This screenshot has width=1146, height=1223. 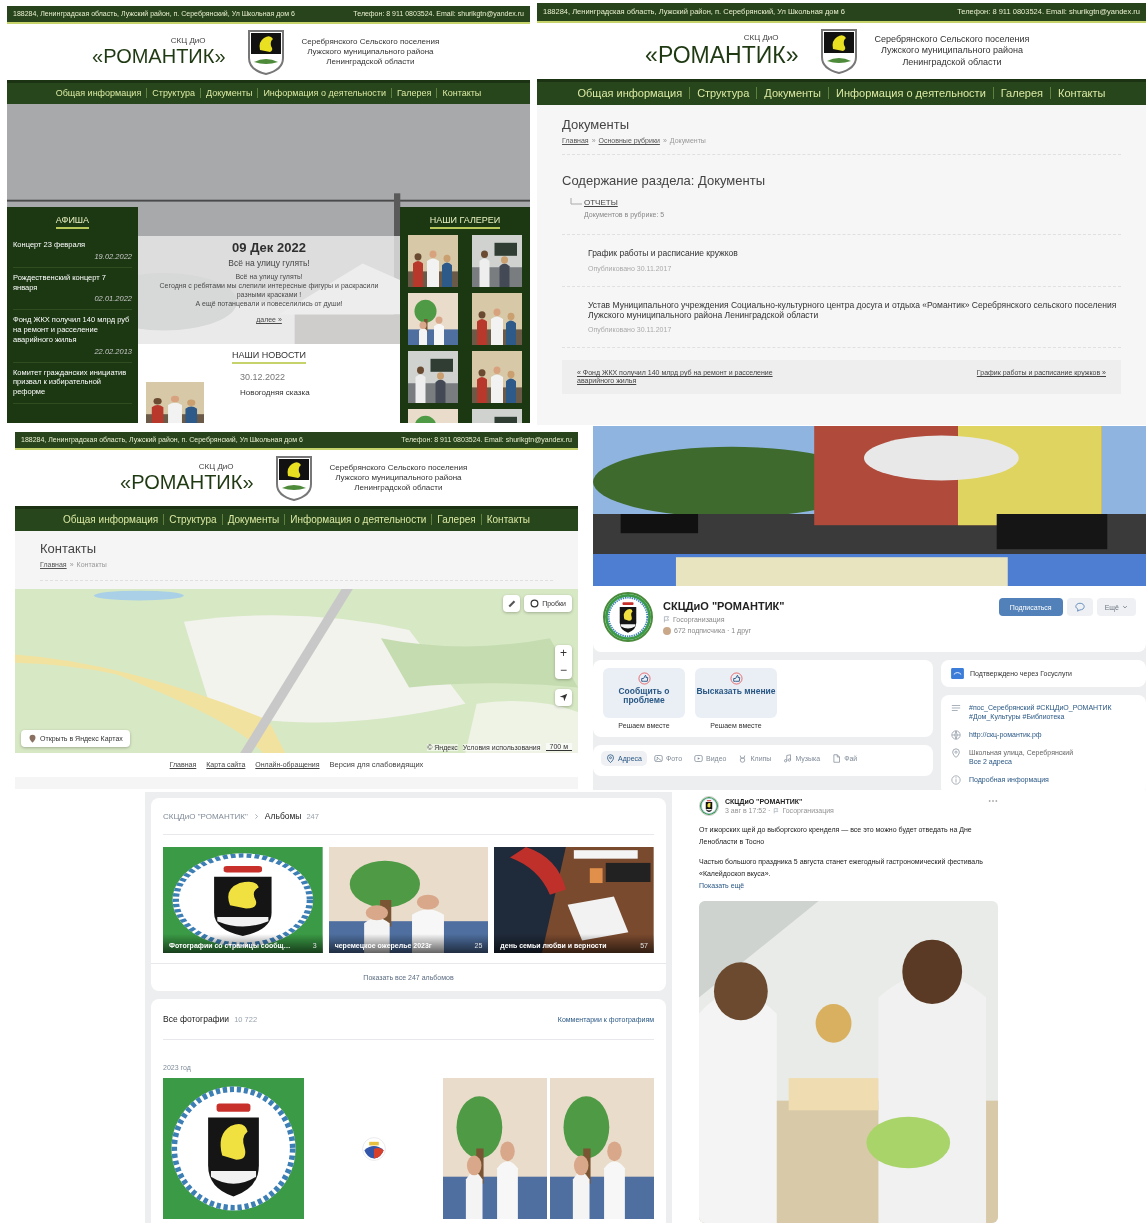 What do you see at coordinates (736, 693) in the screenshot?
I see `action-tile: Высказать мнение` at bounding box center [736, 693].